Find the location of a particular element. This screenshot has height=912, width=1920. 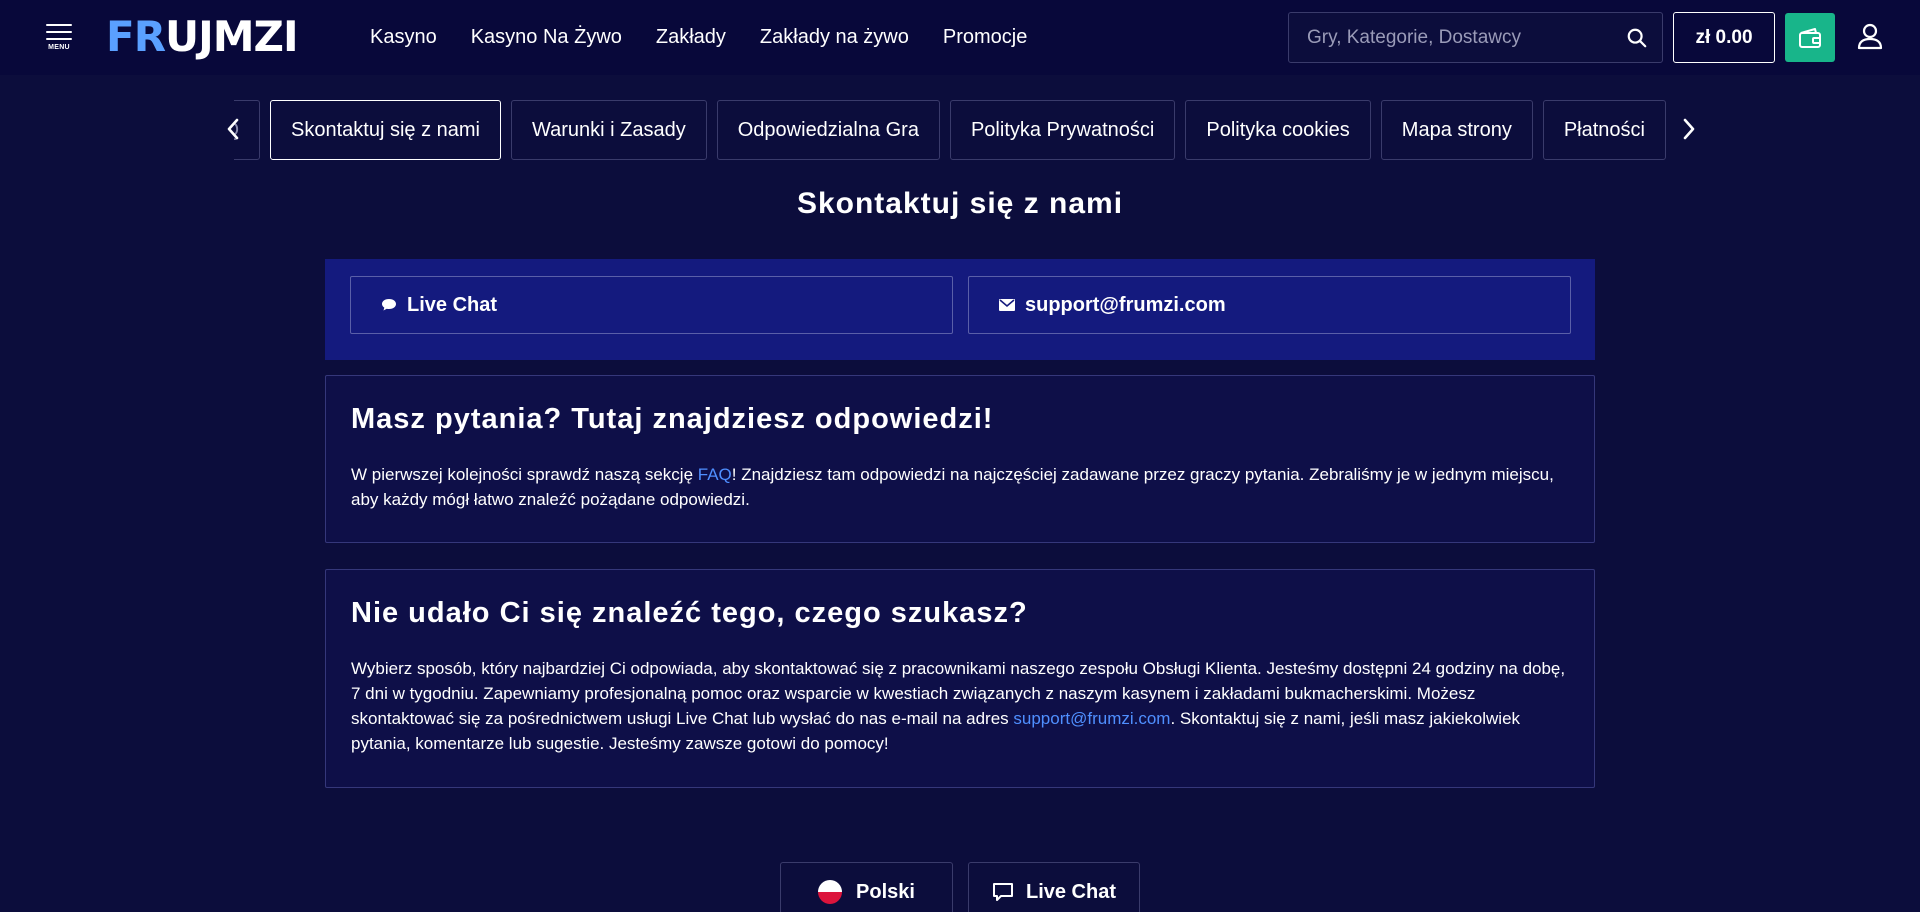

account-button is located at coordinates (1870, 37).